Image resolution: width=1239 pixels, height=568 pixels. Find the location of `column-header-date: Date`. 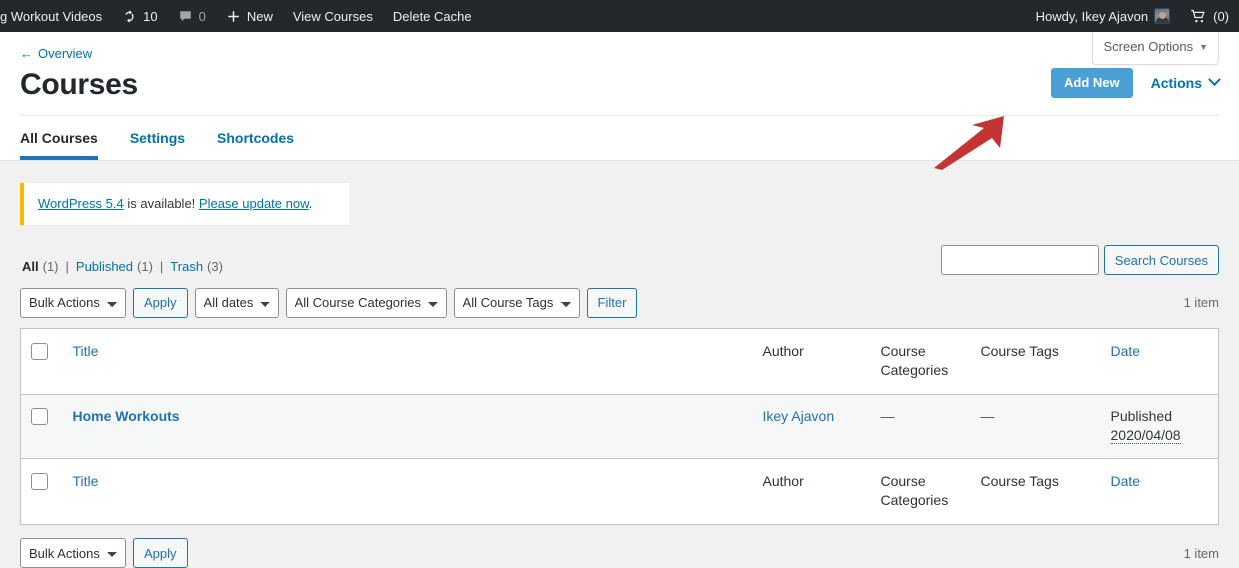

column-header-date: Date is located at coordinates (1159, 361).